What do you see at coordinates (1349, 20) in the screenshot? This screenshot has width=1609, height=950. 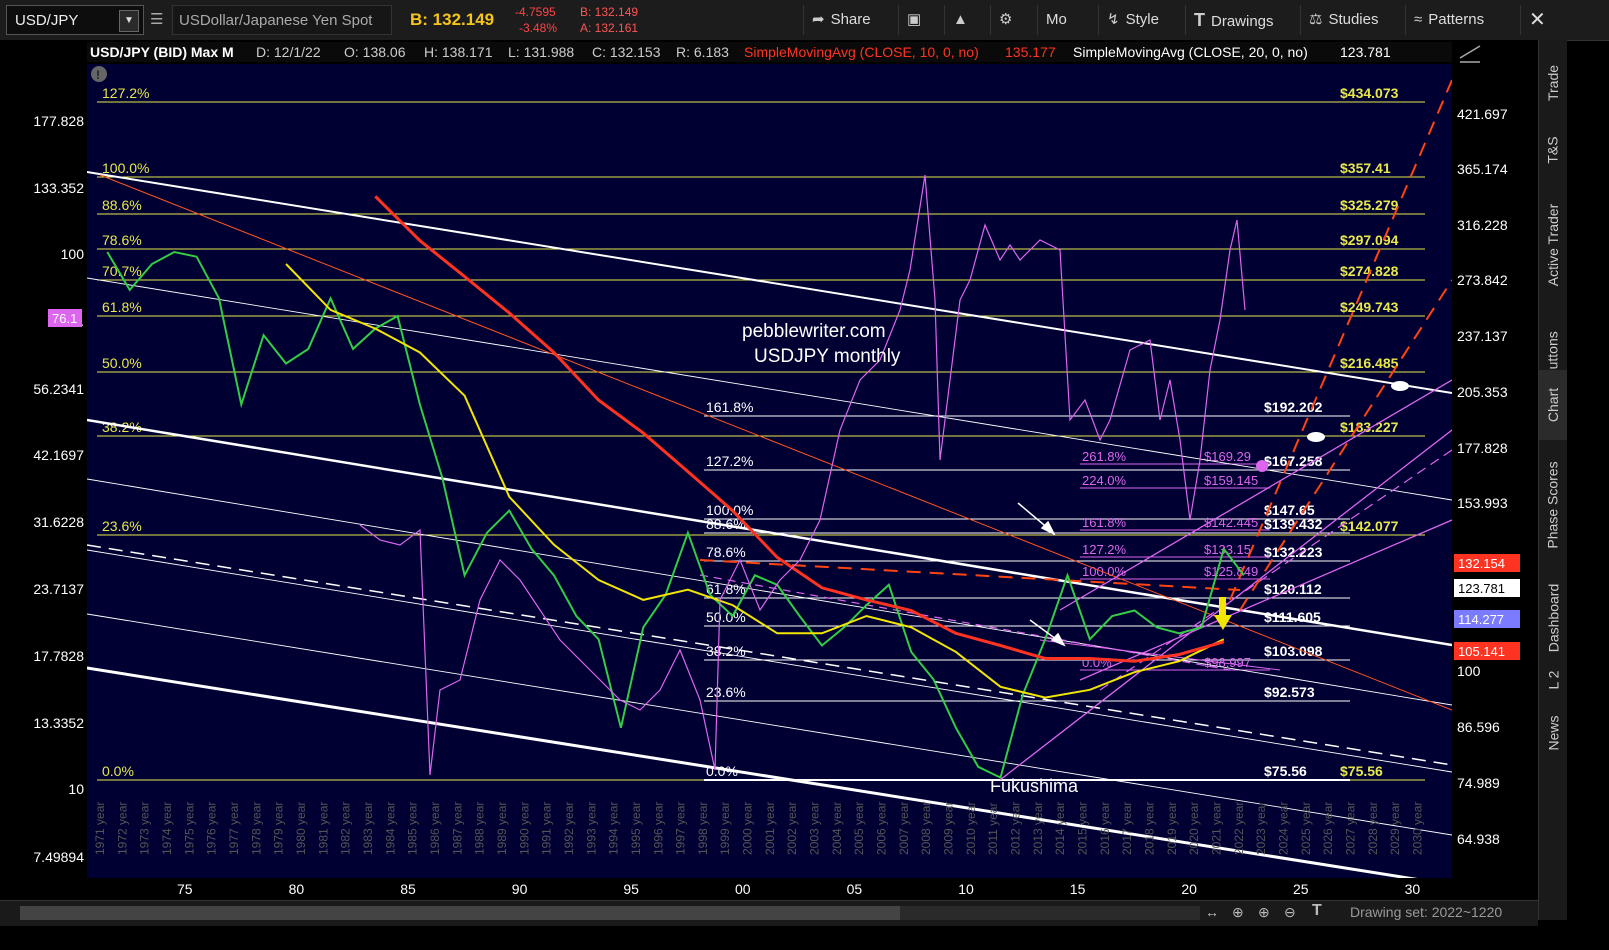 I see `studies-button: ⚖ Studies` at bounding box center [1349, 20].